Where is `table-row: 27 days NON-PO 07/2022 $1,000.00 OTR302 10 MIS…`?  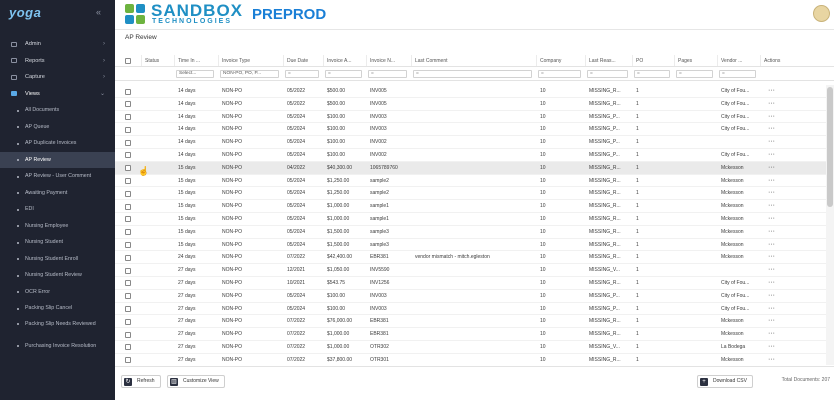 table-row: 27 days NON-PO 07/2022 $1,000.00 OTR302 10 MIS… is located at coordinates (470, 347).